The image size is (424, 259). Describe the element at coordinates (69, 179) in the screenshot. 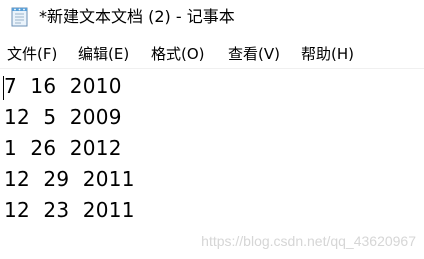

I see `text-line: 12 29 2011` at that location.